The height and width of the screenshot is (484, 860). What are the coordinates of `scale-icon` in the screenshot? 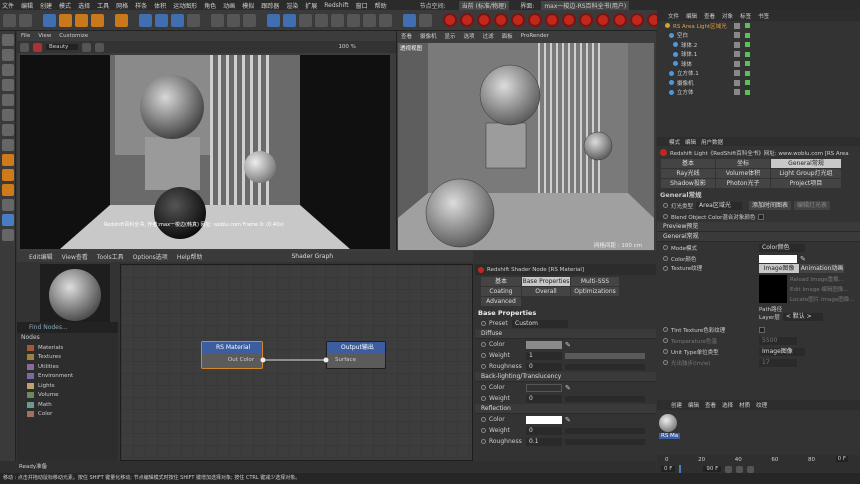 It's located at (81, 20).